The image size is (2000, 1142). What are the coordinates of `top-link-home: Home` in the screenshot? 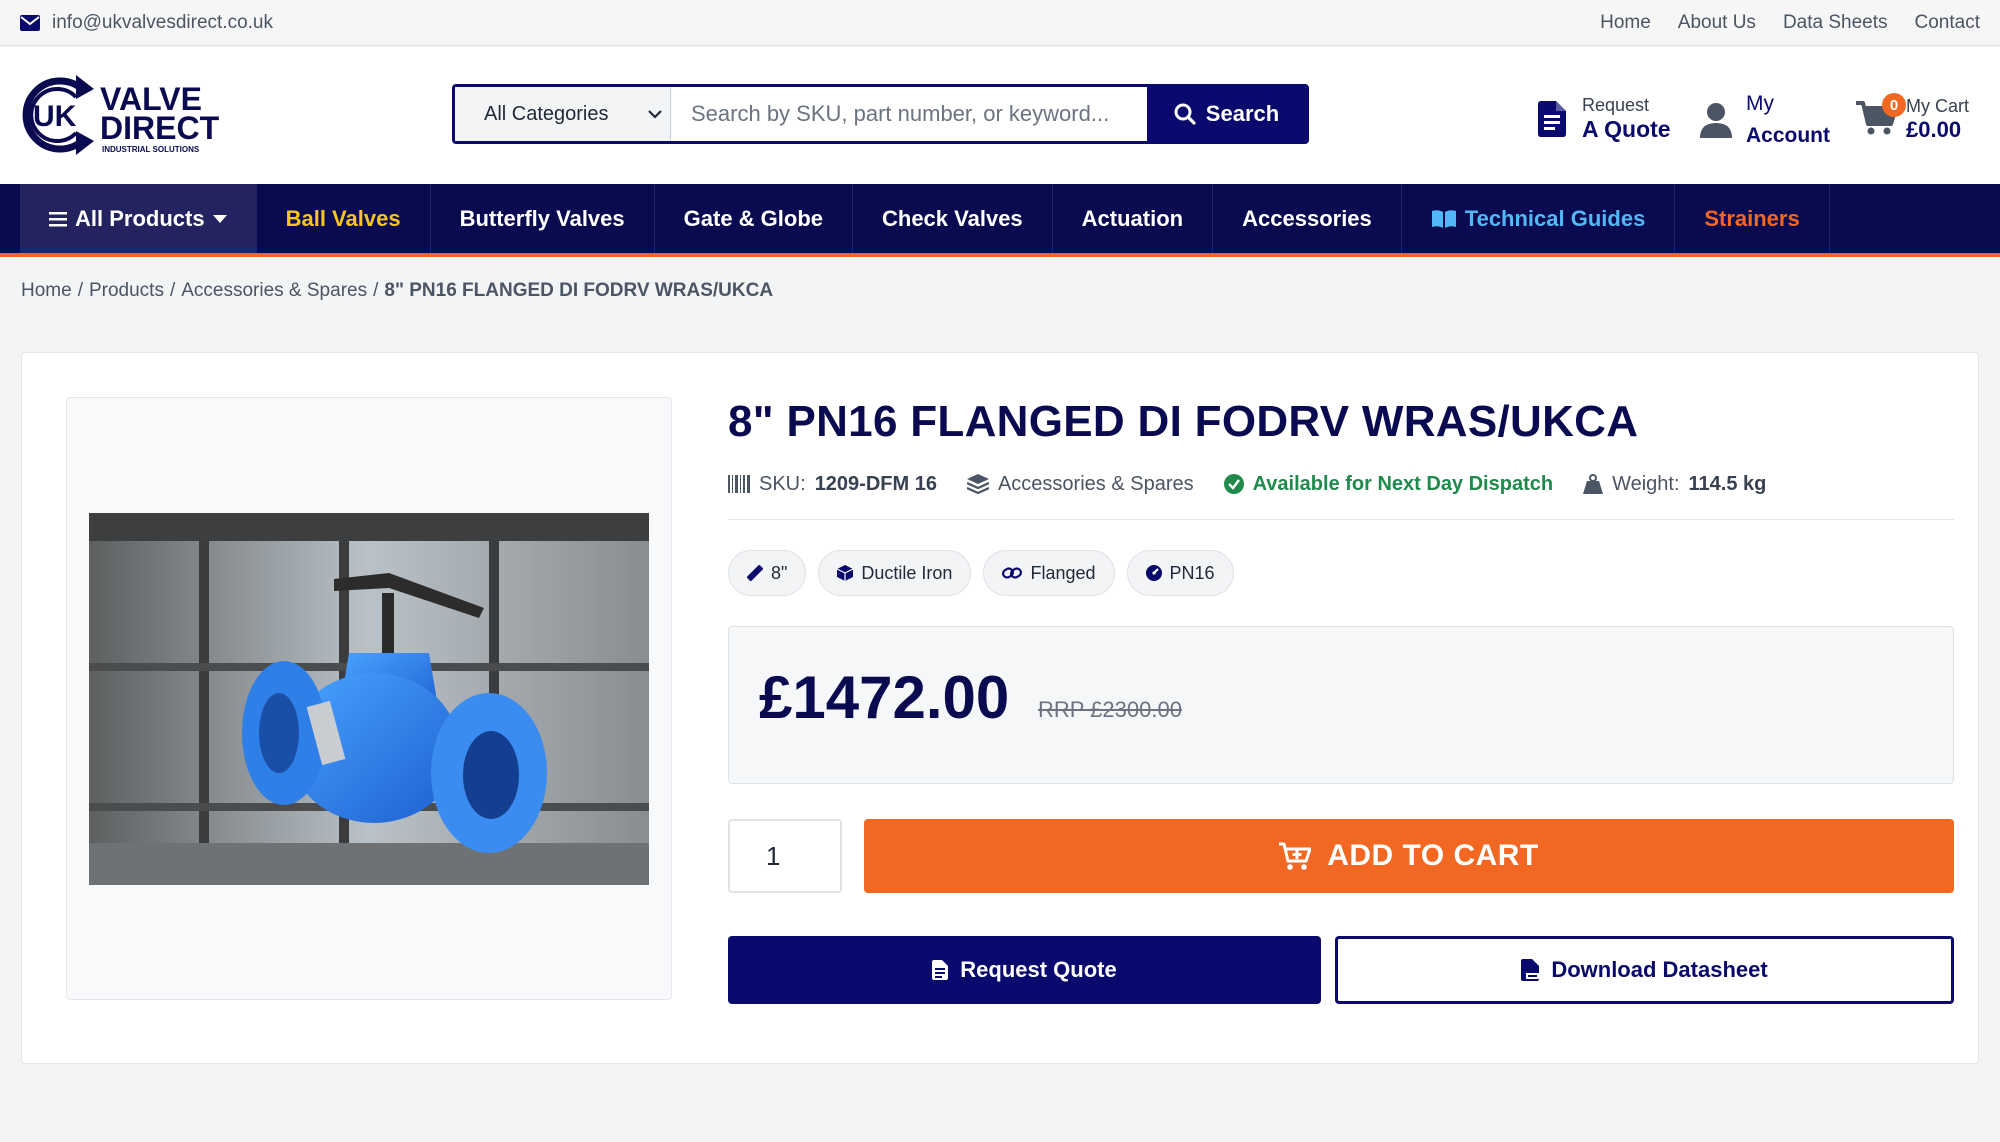 It's located at (1625, 23).